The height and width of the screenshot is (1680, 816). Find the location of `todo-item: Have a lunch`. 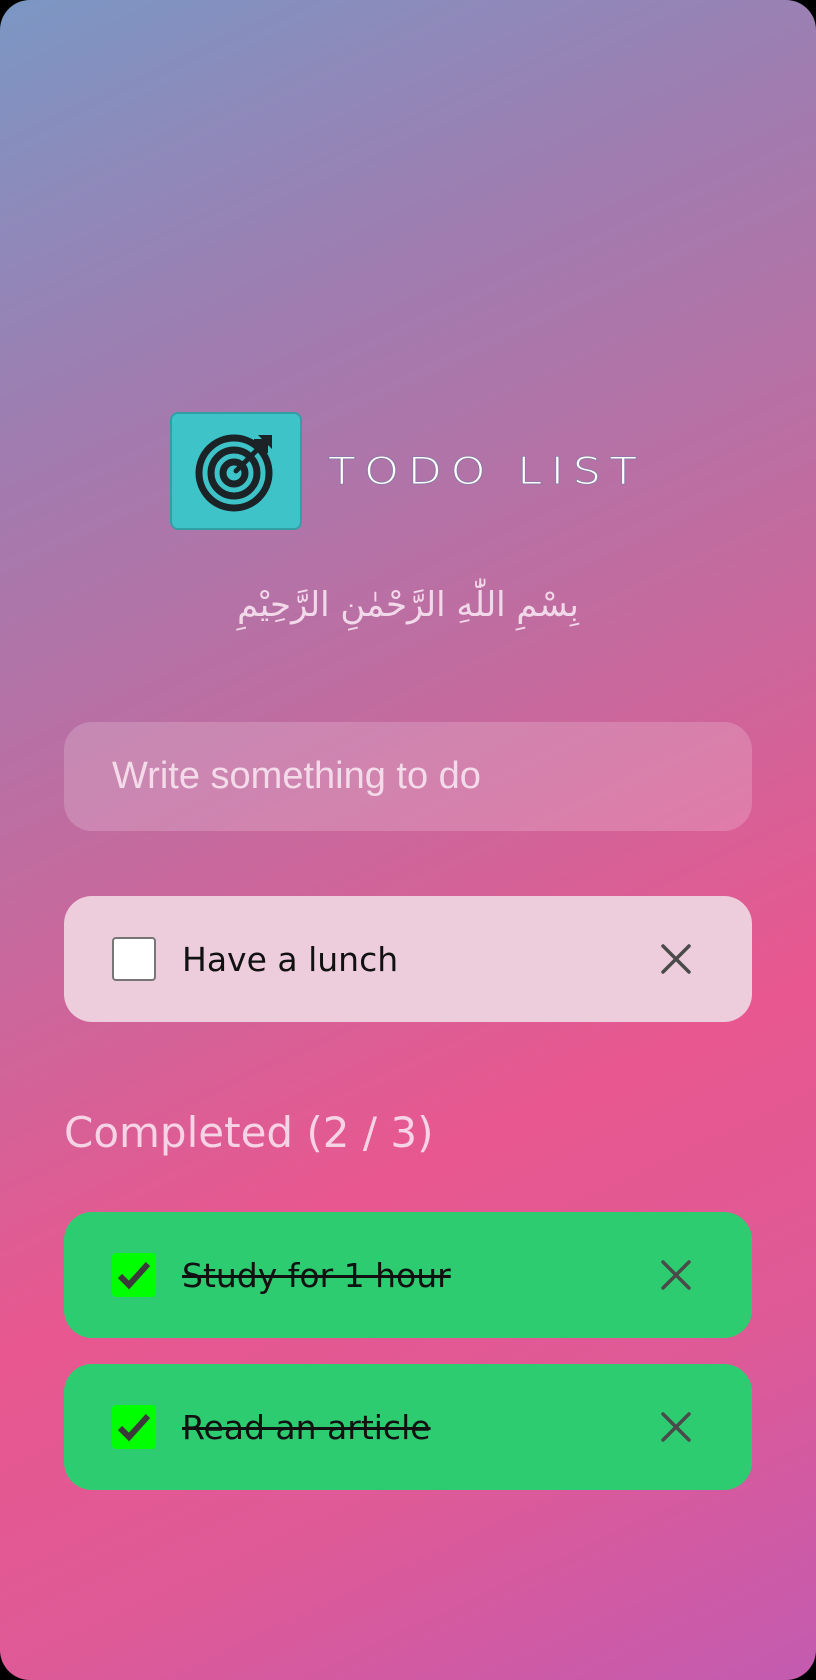

todo-item: Have a lunch is located at coordinates (408, 959).